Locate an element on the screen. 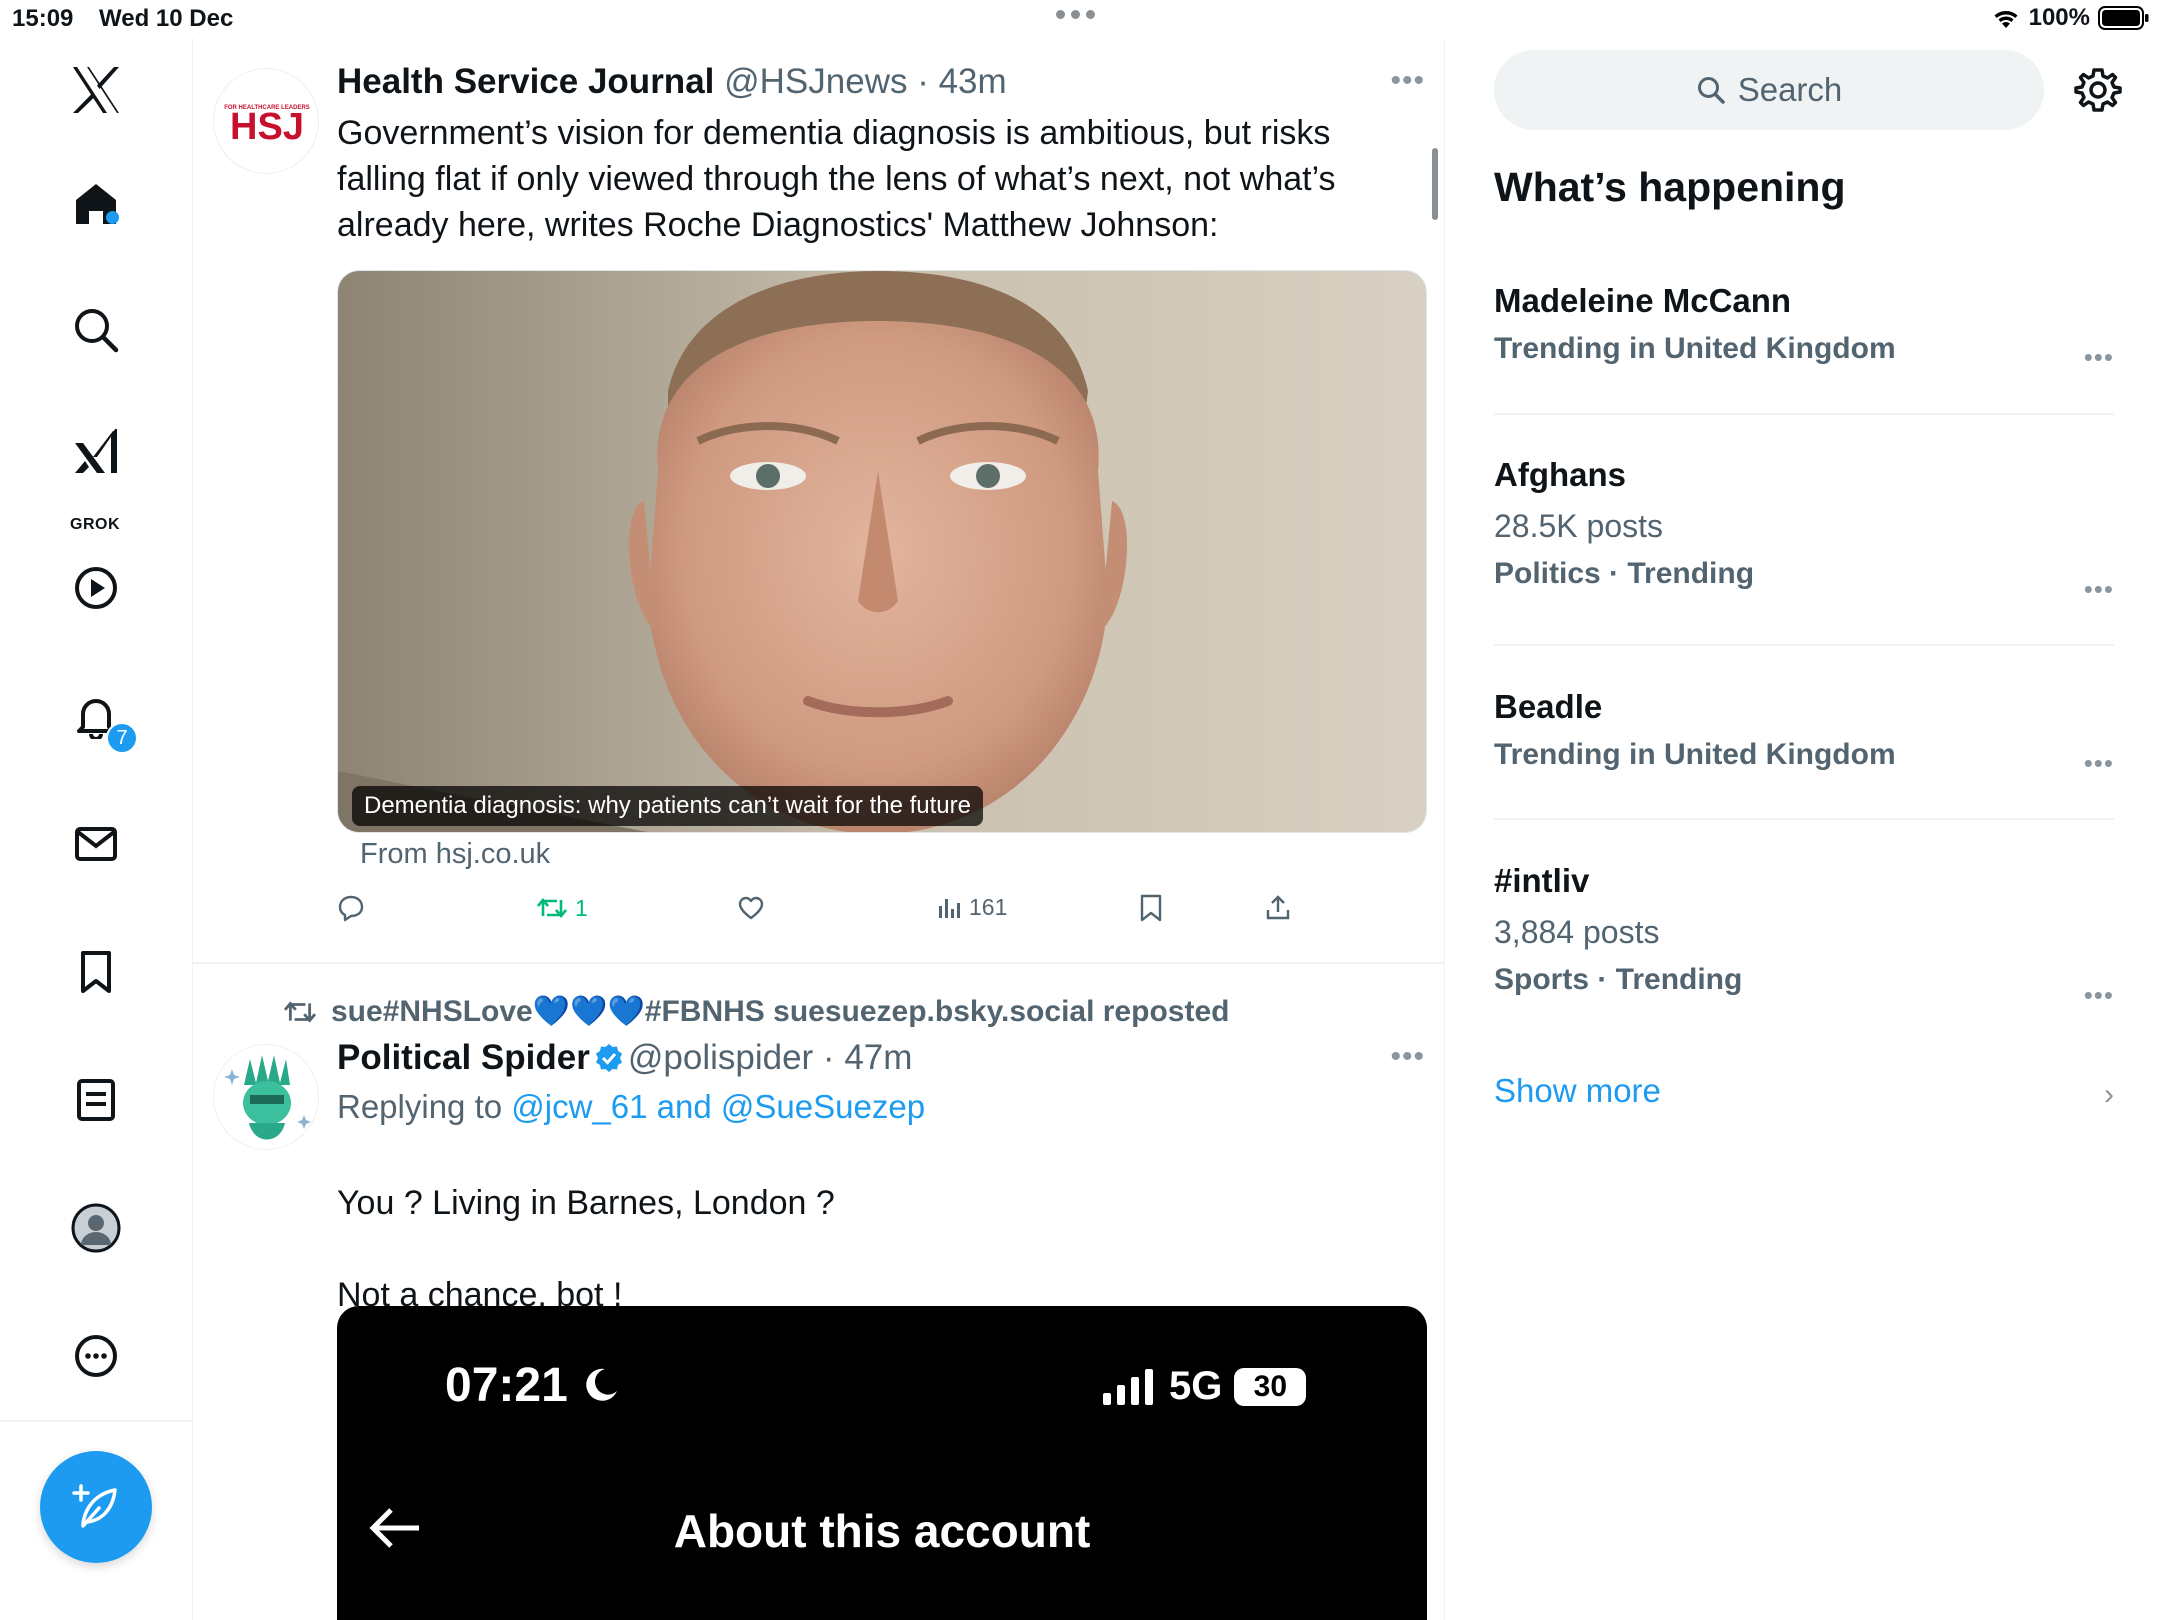  hsj-avatar: FOR HEALTHCARE LEADERS HSJ is located at coordinates (266, 121).